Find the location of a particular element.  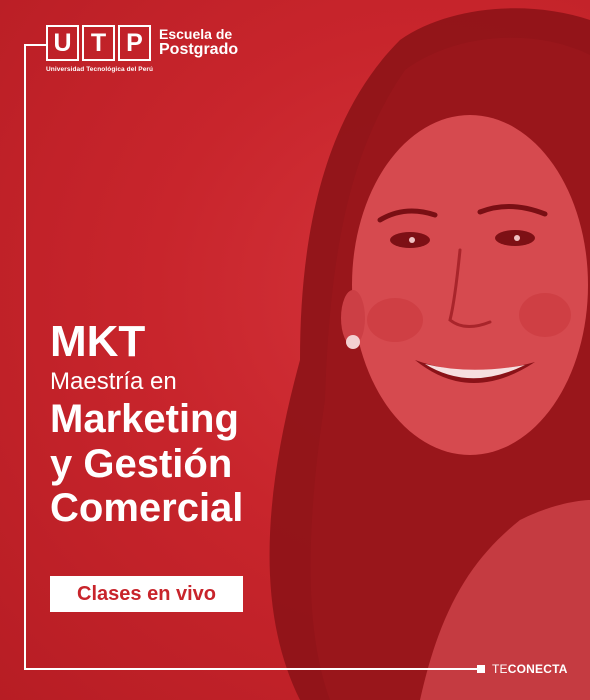

program-title-line2: y Gestión is located at coordinates (141, 463).